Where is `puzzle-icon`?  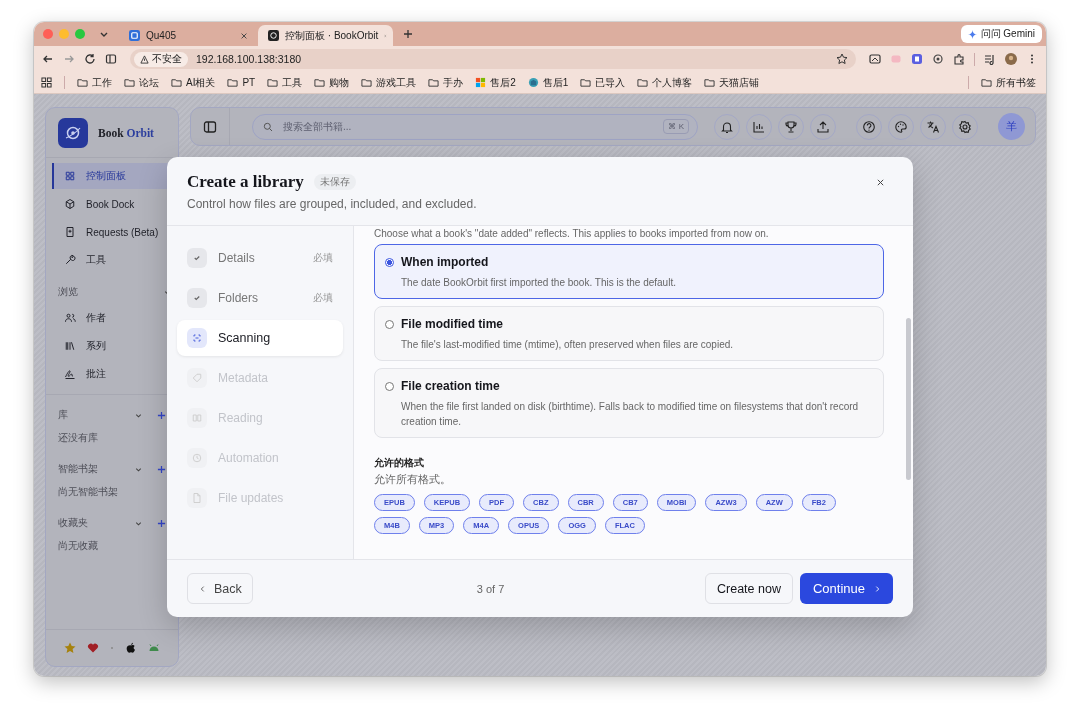 puzzle-icon is located at coordinates (959, 59).